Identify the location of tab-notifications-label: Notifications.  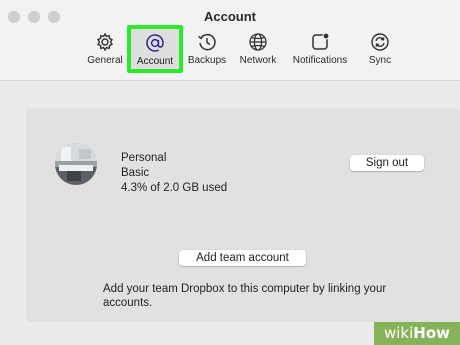
(320, 60).